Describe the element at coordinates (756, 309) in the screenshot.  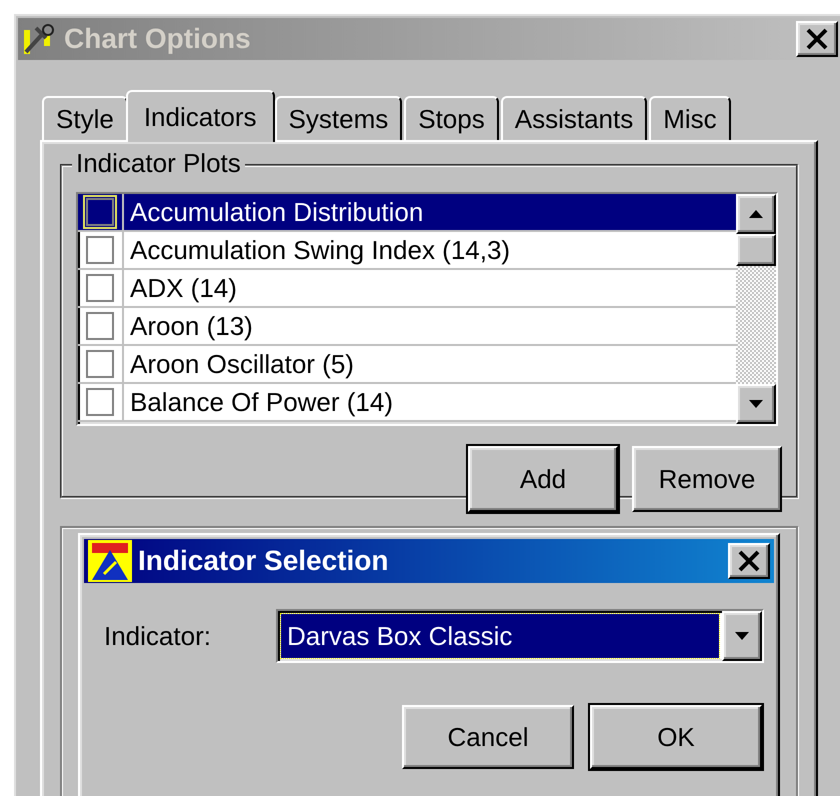
I see `scrollbar` at that location.